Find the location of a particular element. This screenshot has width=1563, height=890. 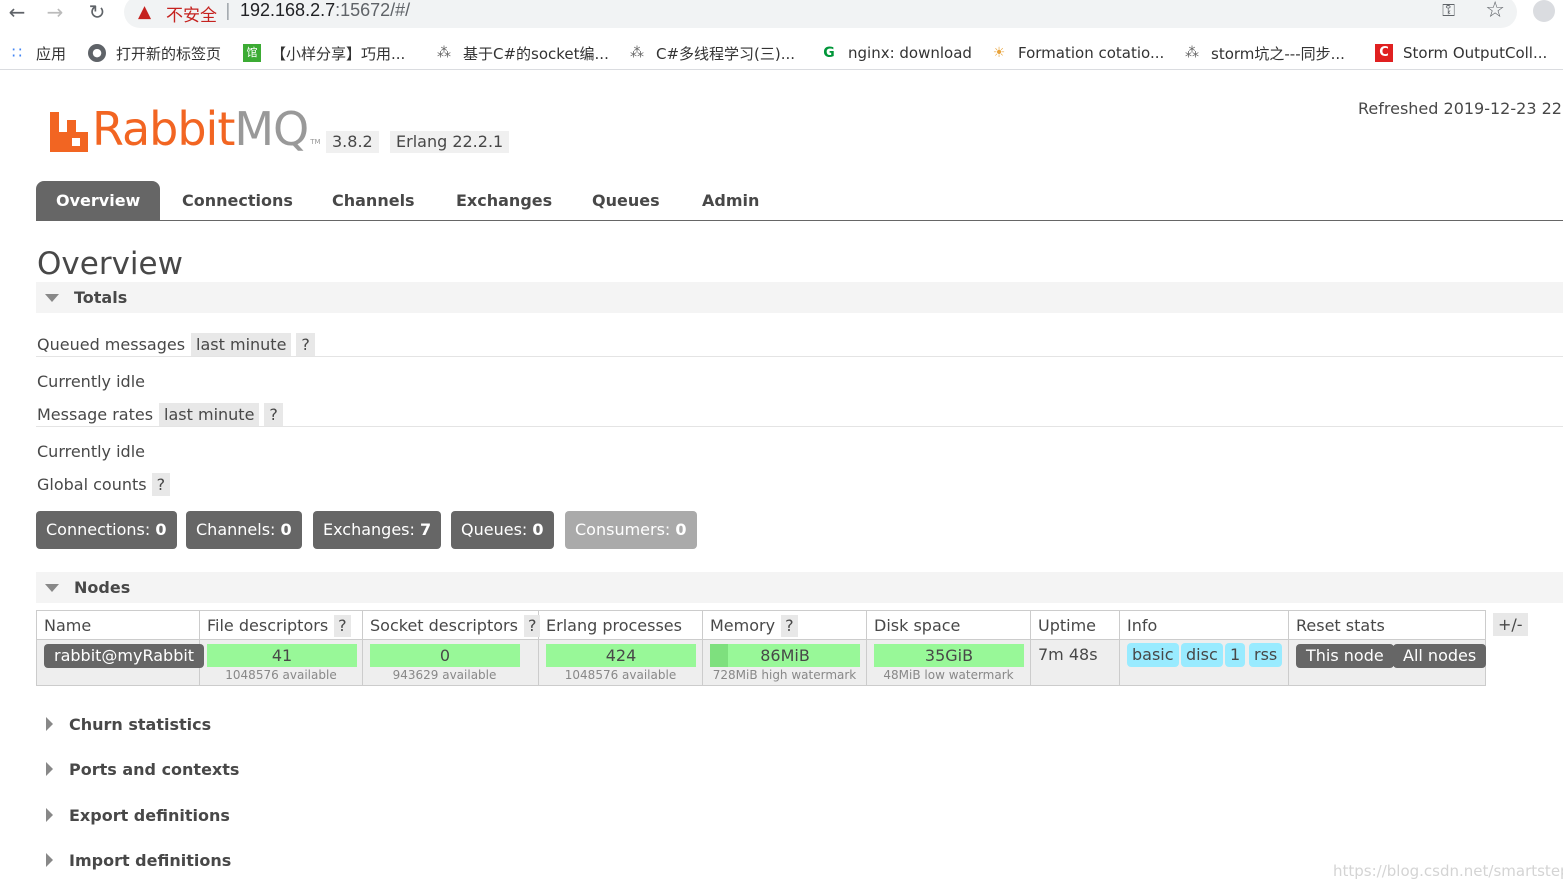

queued-messages-label: Queued messages is located at coordinates (111, 344).